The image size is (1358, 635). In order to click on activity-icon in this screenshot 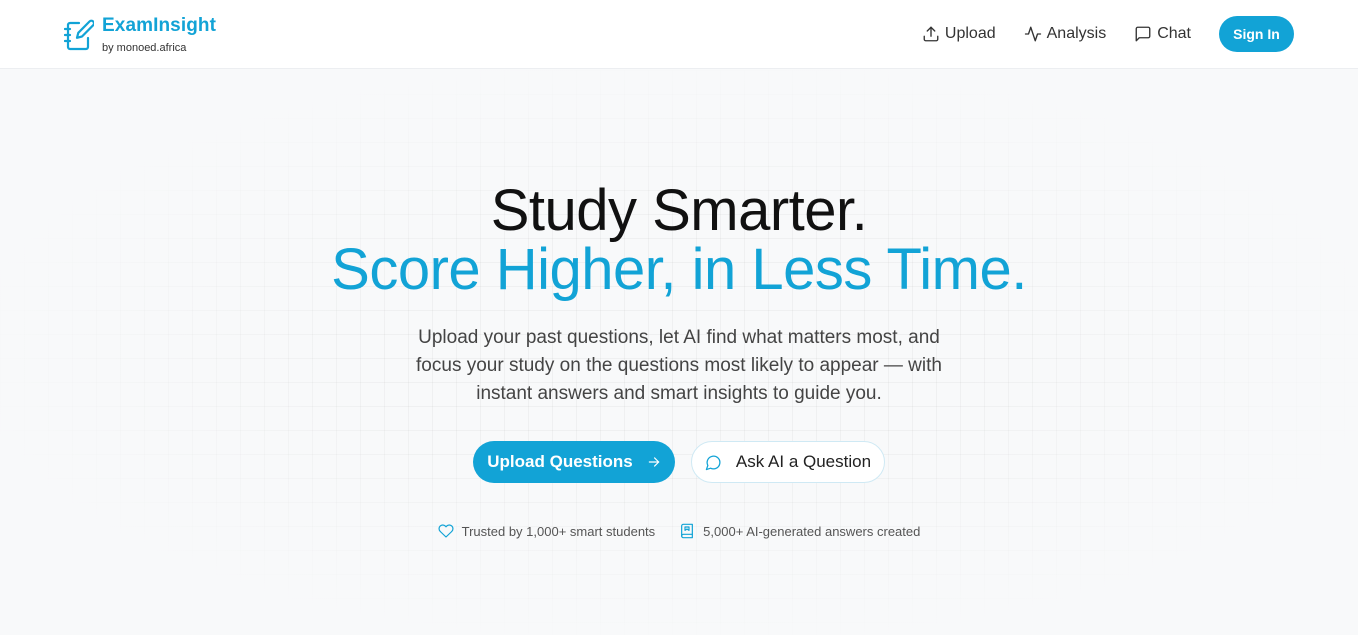, I will do `click(1032, 34)`.